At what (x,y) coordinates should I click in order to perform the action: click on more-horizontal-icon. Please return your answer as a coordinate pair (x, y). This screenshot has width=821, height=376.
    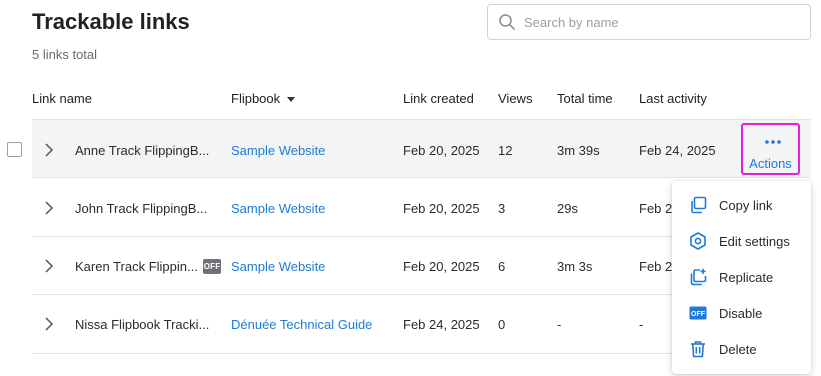
    Looking at the image, I should click on (773, 142).